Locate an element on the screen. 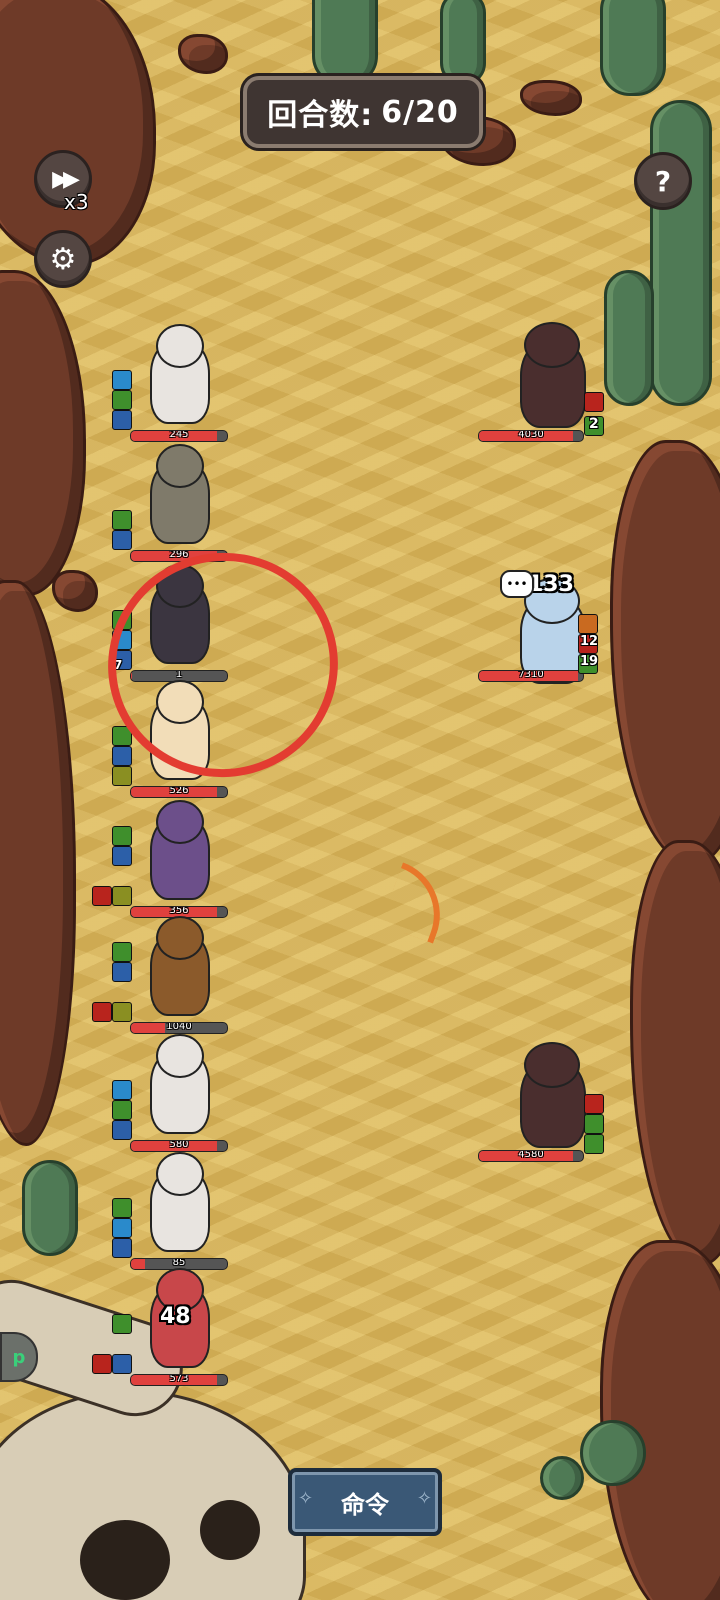 The width and height of the screenshot is (720, 1600). hp-bar: 580 is located at coordinates (179, 1146).